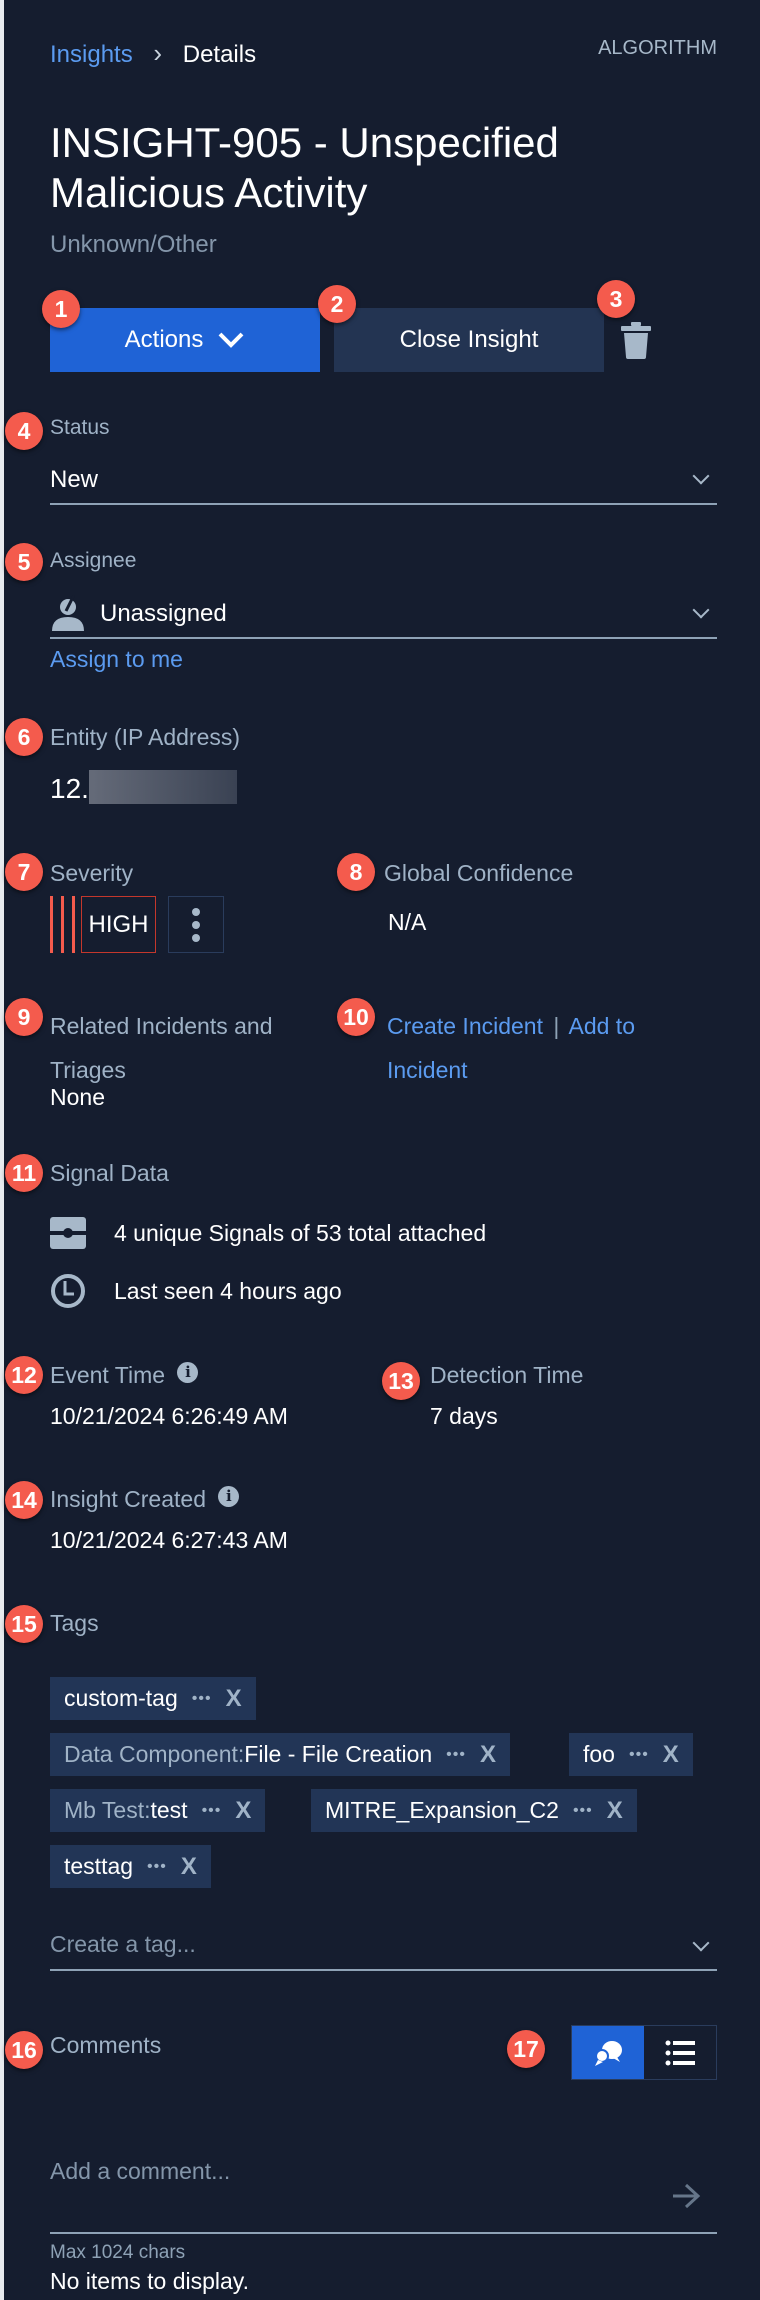 Image resolution: width=760 pixels, height=2300 pixels. I want to click on tag-value: MITRE_Expansion_C2, so click(442, 1810).